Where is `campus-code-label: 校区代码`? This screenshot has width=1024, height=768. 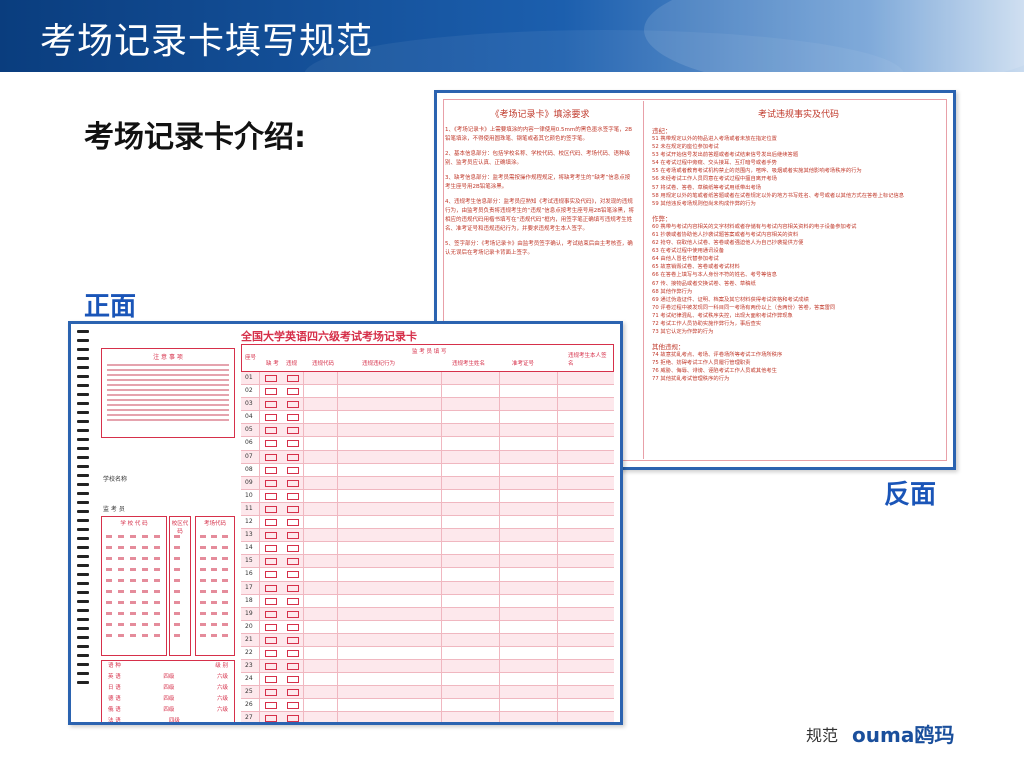 campus-code-label: 校区代码 is located at coordinates (180, 528).